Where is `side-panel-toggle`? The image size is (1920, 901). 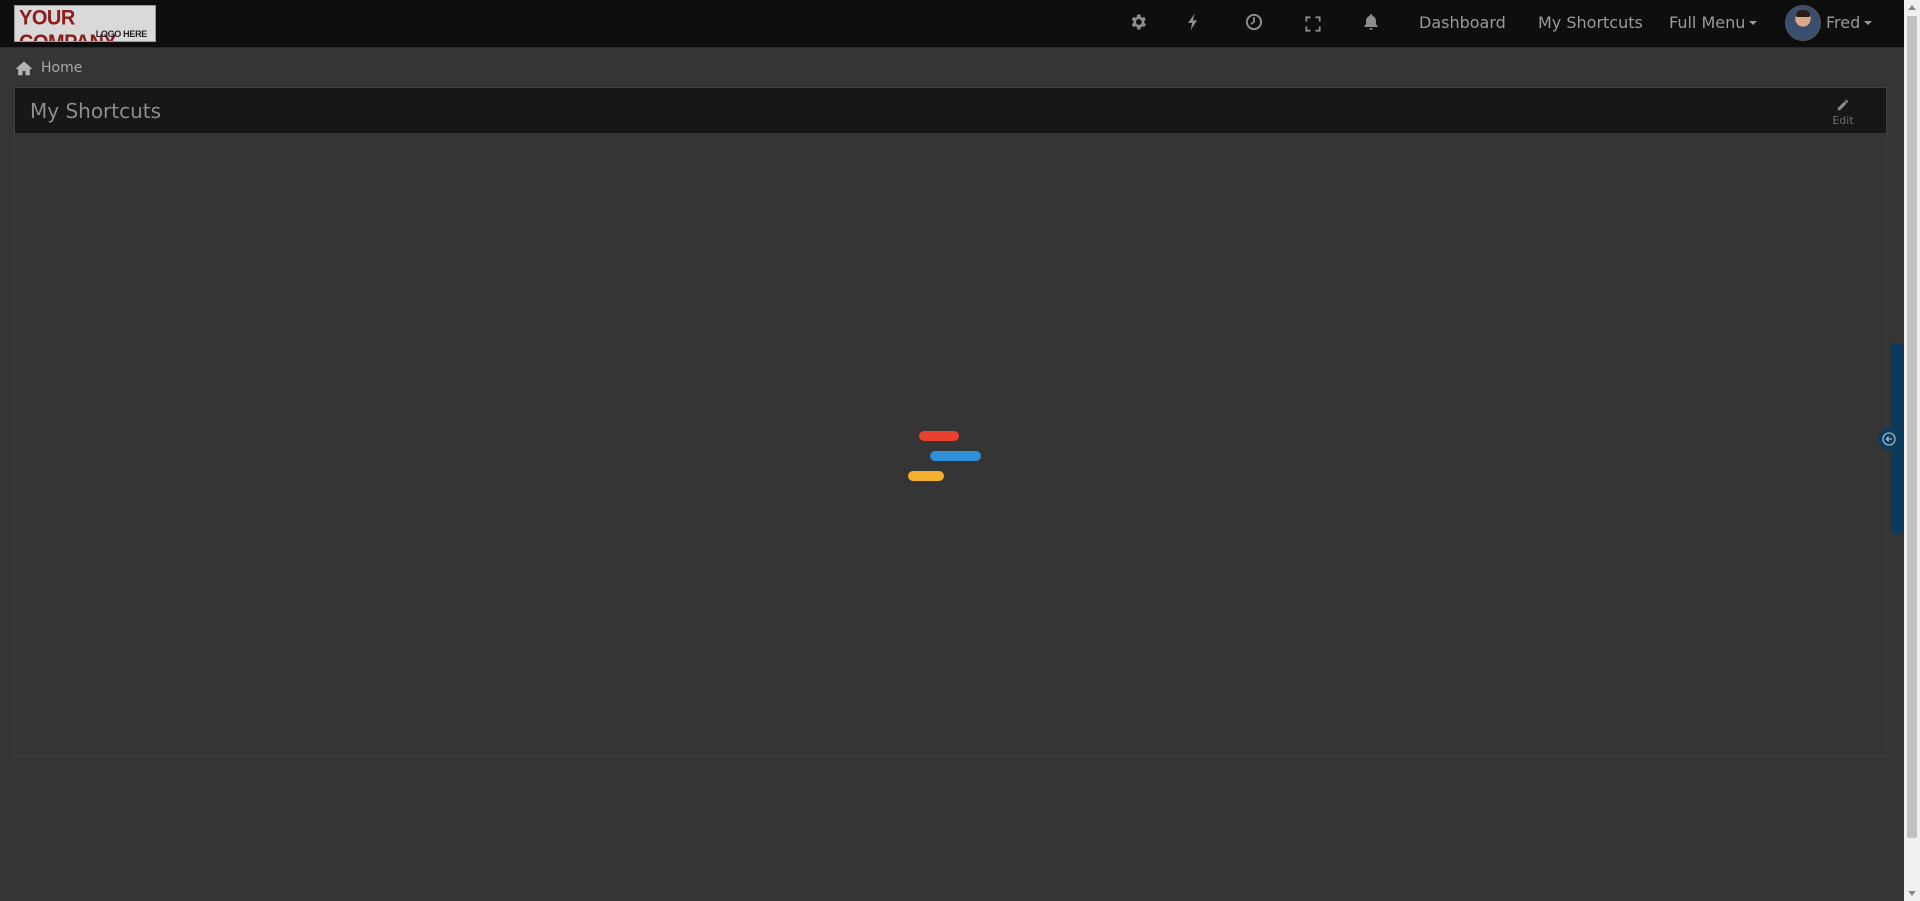 side-panel-toggle is located at coordinates (1889, 439).